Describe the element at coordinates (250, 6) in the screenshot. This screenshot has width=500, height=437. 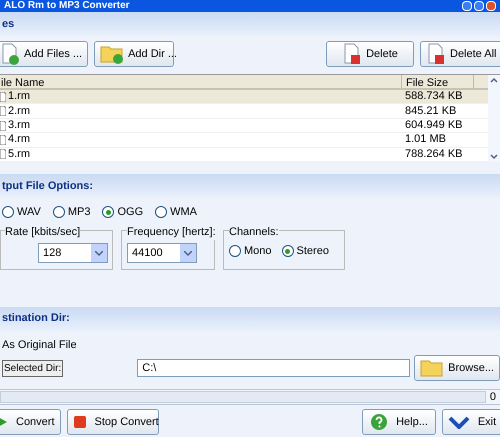
I see `title-bar: ALO Rm to MP3 Converter` at that location.